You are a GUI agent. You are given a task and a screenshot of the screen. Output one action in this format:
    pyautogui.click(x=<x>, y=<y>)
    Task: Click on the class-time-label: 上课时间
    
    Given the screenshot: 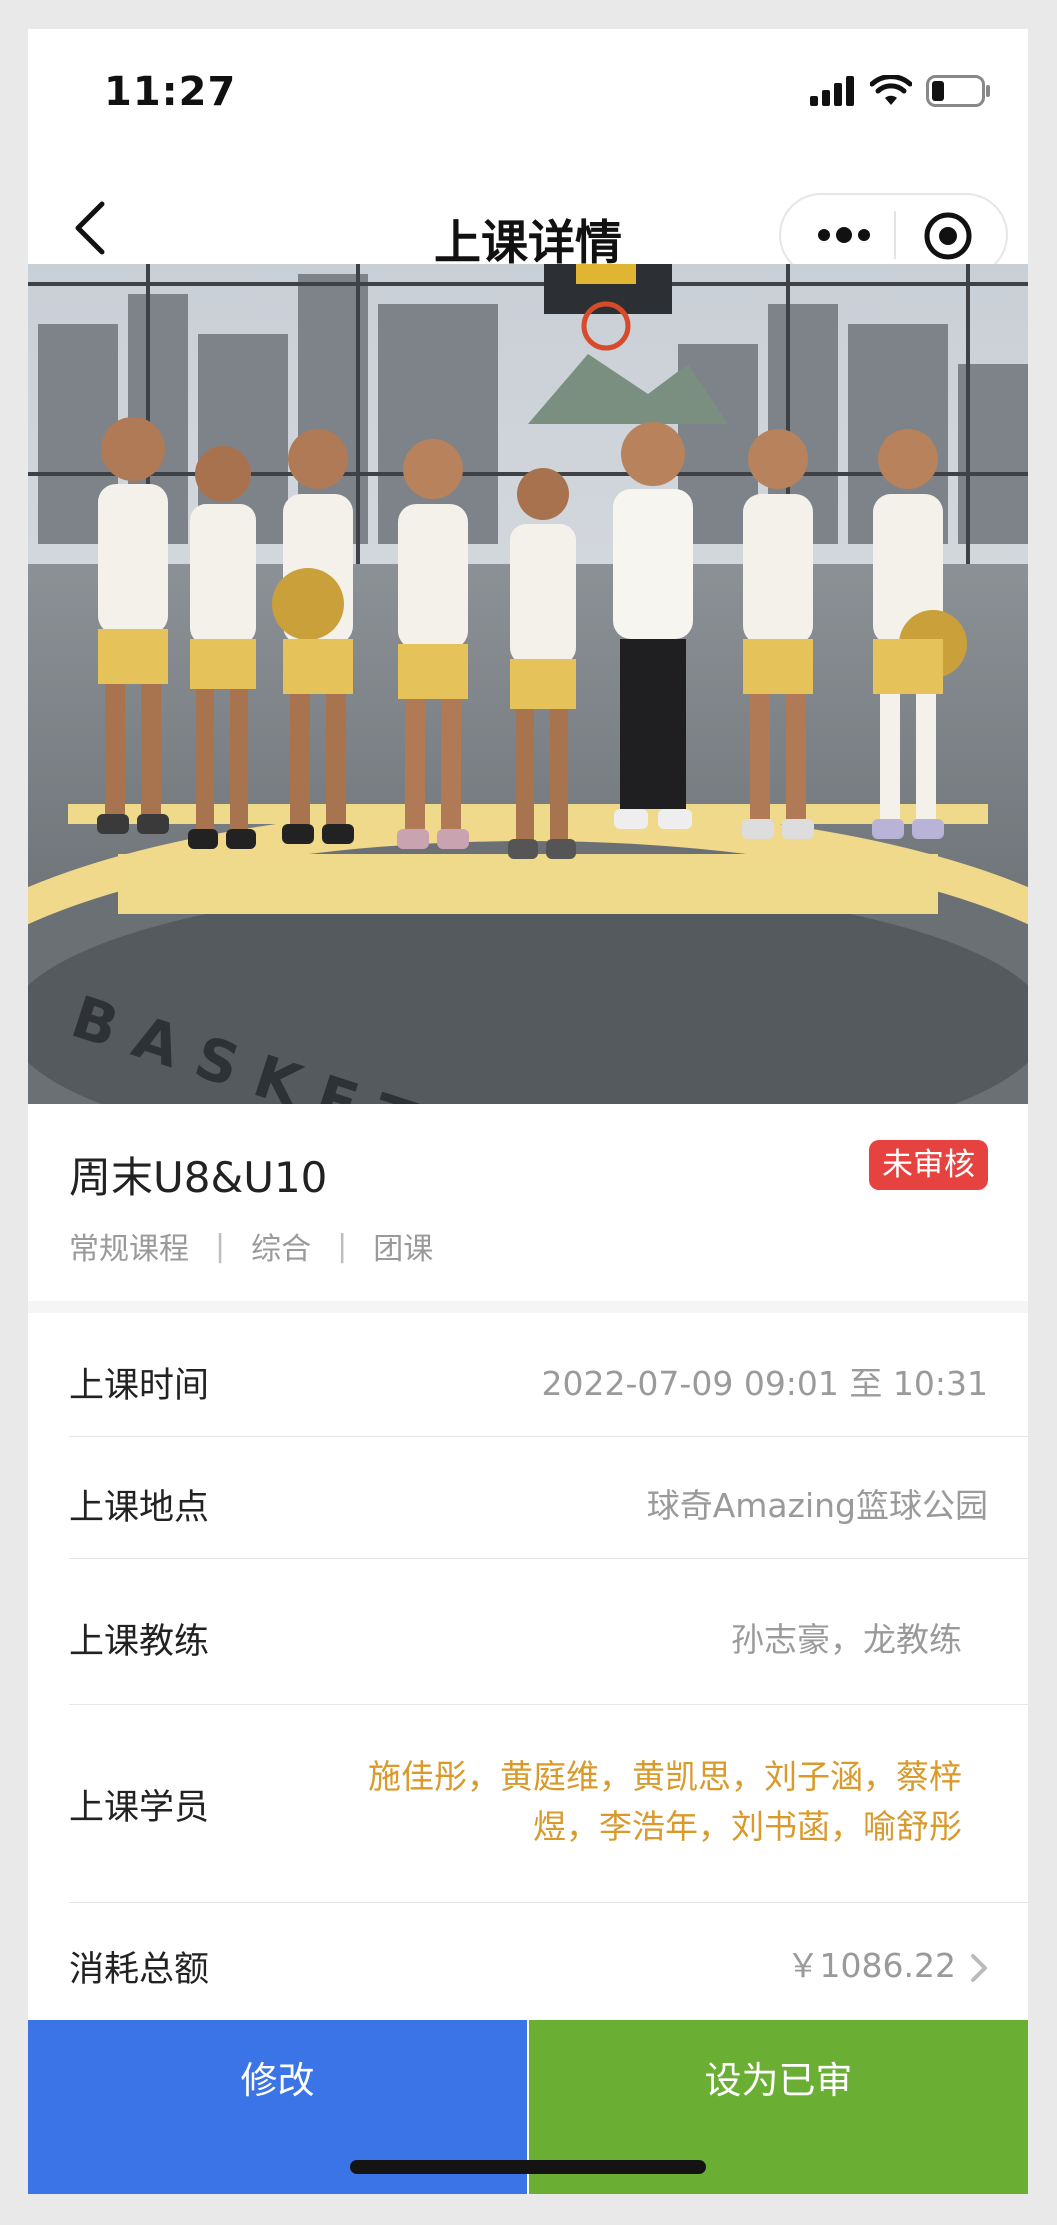 What is the action you would take?
    pyautogui.click(x=139, y=1386)
    